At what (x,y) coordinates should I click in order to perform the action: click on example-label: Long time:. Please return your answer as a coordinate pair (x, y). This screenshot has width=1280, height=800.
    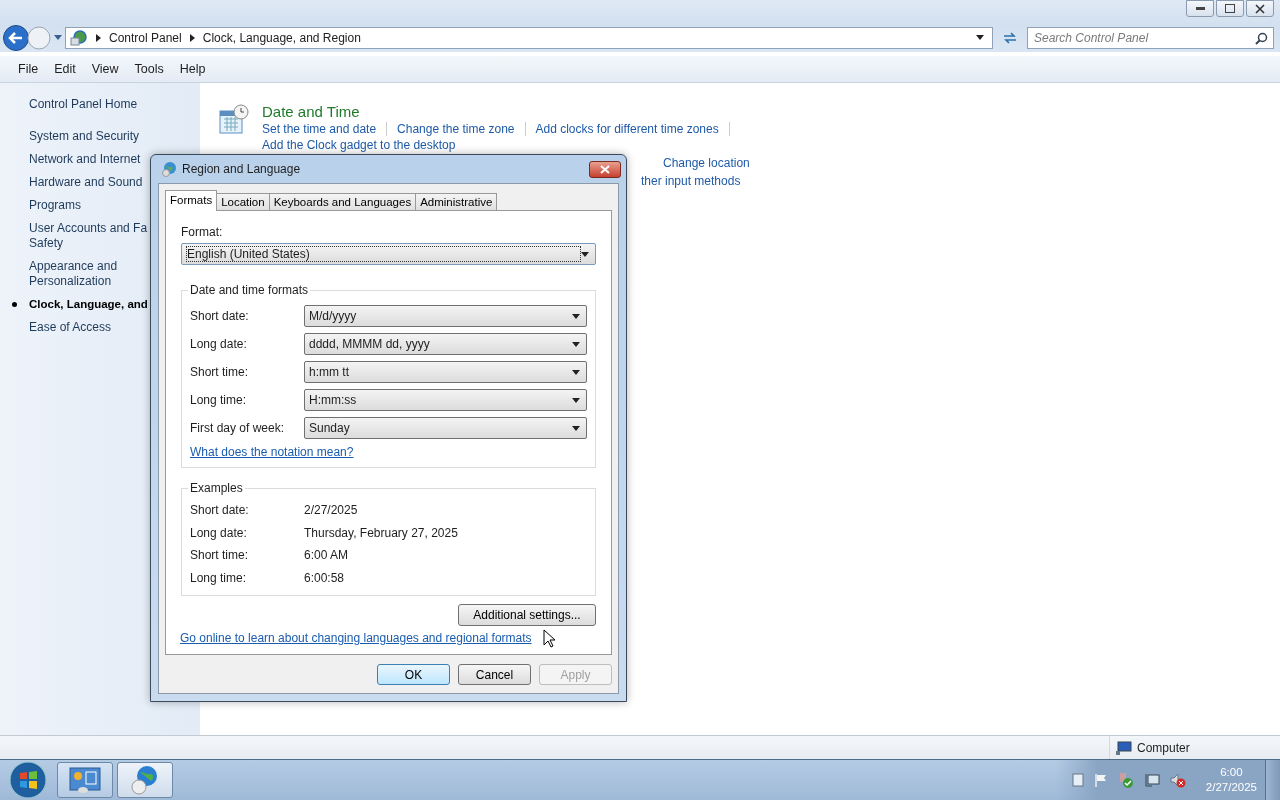
    Looking at the image, I should click on (219, 577).